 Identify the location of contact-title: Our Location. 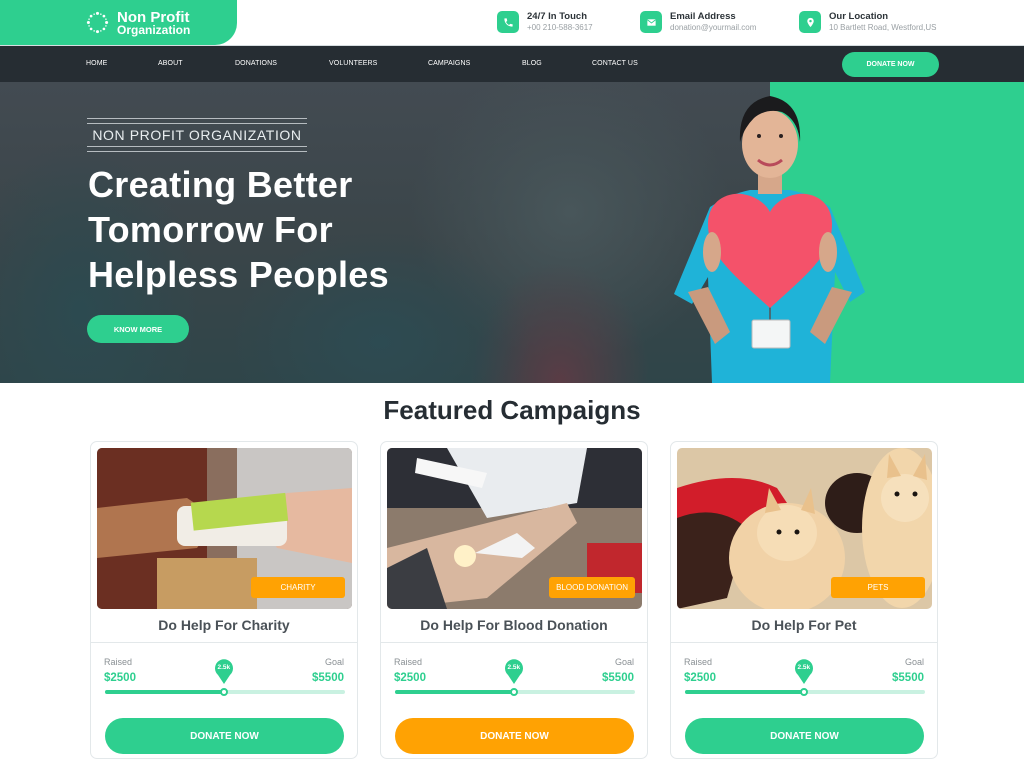
(859, 16).